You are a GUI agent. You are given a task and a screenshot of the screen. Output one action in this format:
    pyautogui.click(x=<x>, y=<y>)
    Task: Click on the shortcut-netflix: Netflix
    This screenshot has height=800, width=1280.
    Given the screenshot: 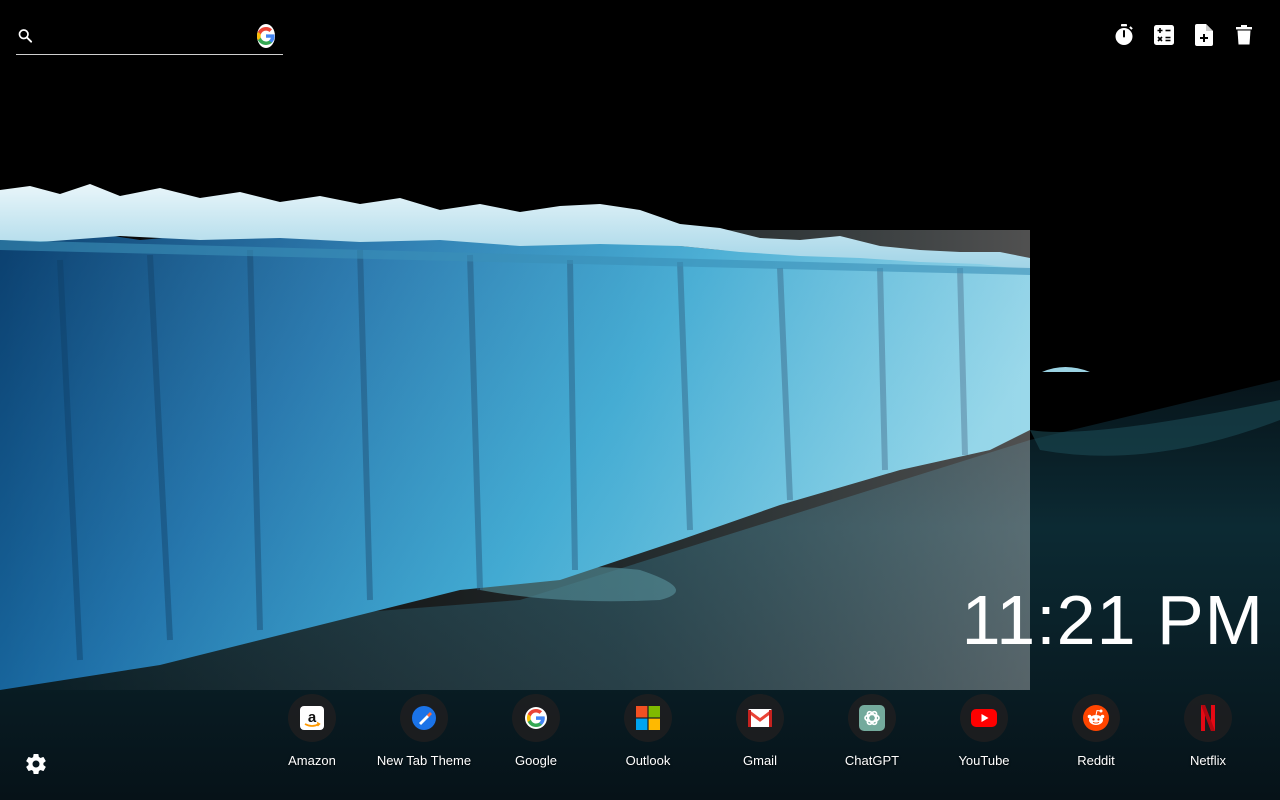 What is the action you would take?
    pyautogui.click(x=1208, y=731)
    